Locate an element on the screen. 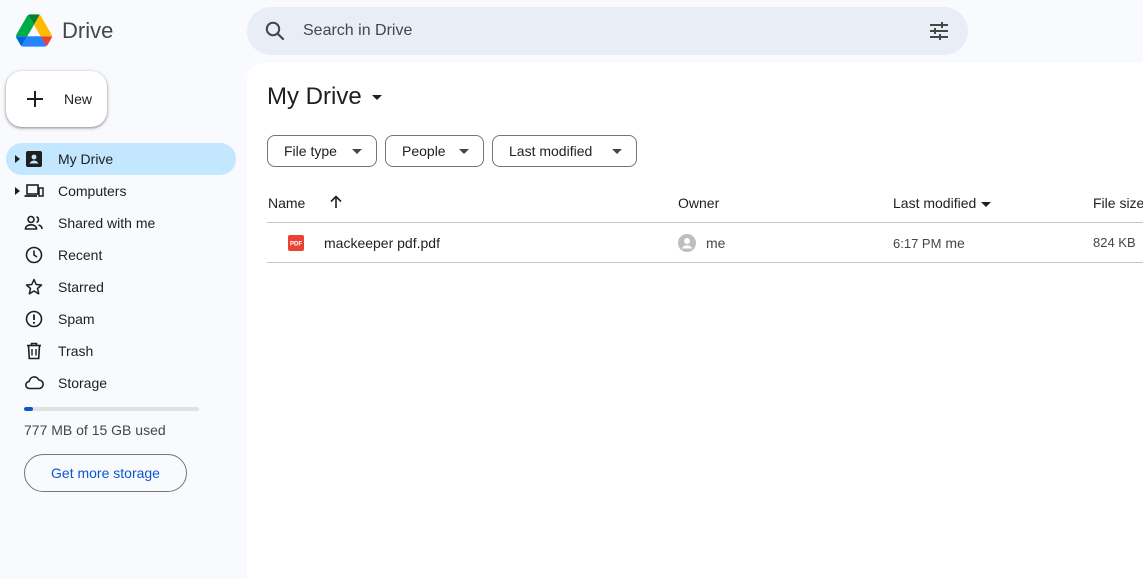 This screenshot has width=1143, height=579. svg-text: PDF is located at coordinates (296, 245).